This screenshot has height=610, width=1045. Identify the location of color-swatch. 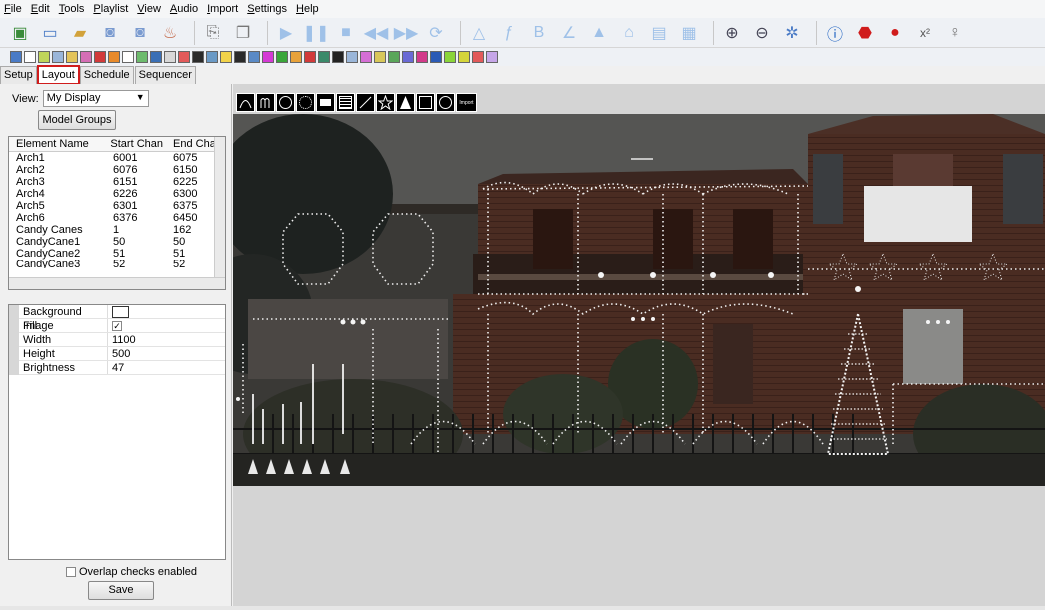
(120, 312).